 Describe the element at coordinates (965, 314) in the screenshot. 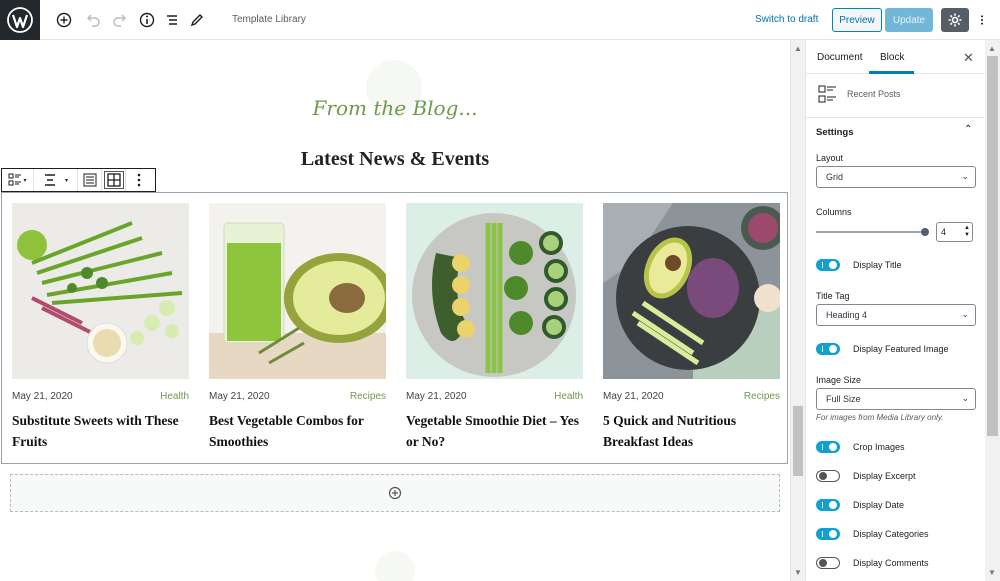

I see `chevron-down-icon: ⌄` at that location.